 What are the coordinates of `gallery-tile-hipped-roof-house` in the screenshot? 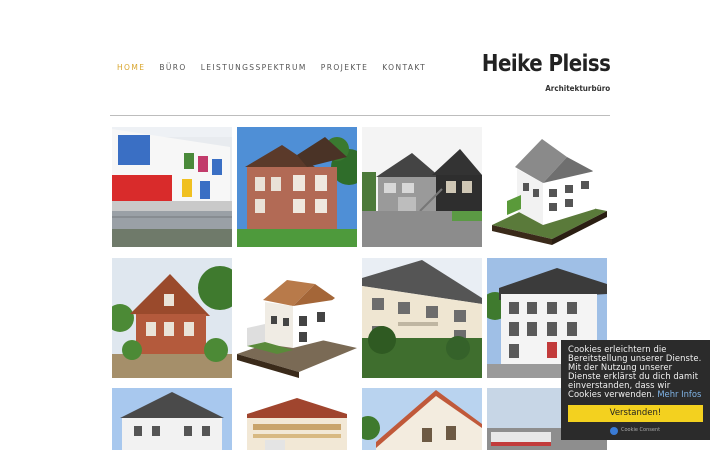 It's located at (172, 419).